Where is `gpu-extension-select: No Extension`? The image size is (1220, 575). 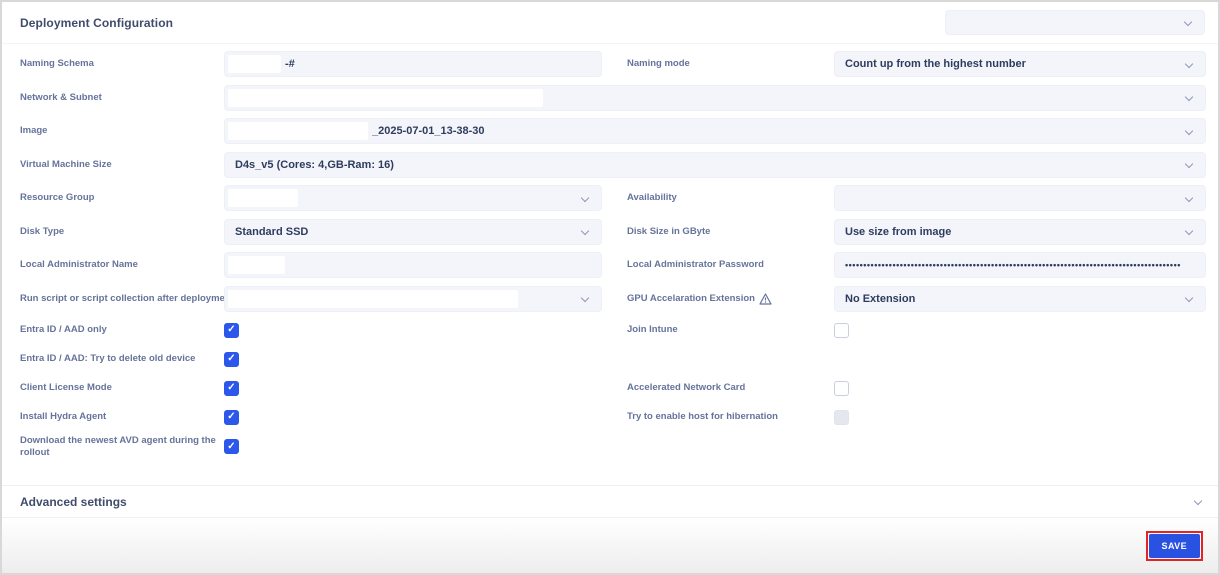
gpu-extension-select: No Extension is located at coordinates (1020, 298).